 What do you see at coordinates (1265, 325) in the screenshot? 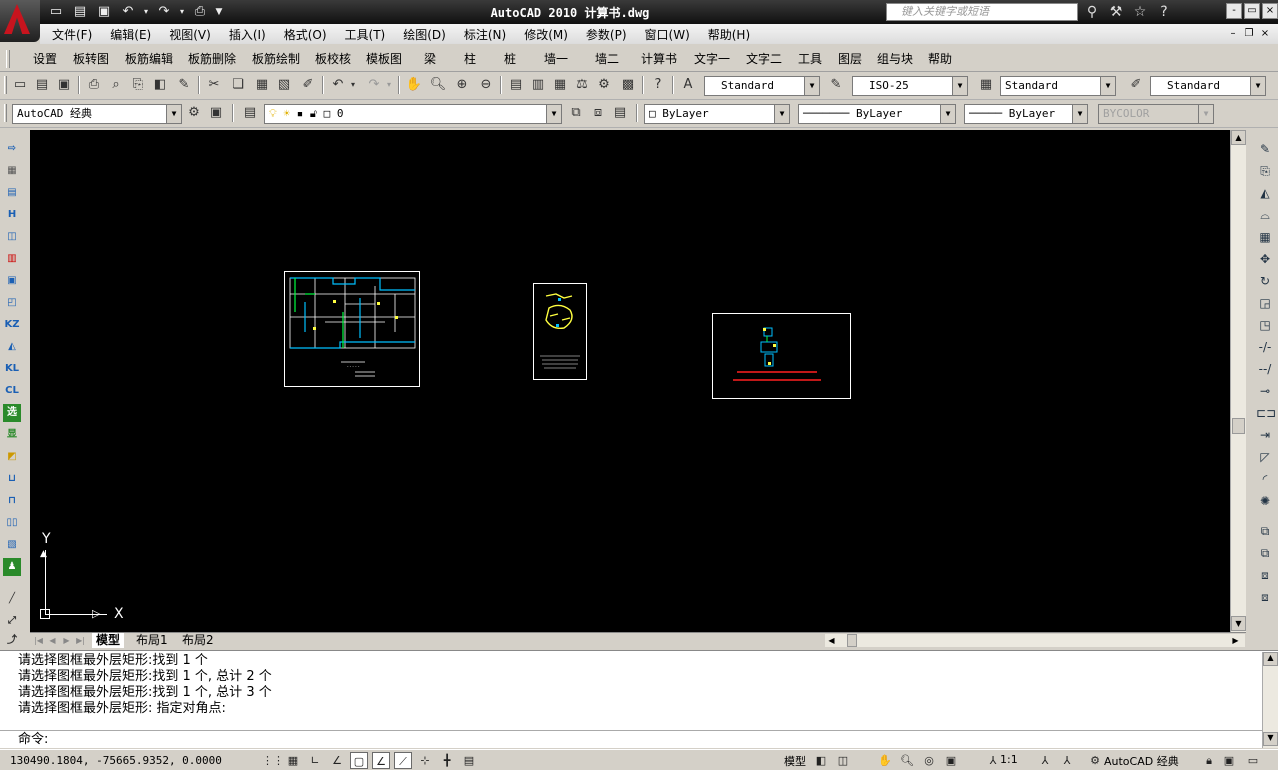
I see `stretch-icon: ◳` at bounding box center [1265, 325].